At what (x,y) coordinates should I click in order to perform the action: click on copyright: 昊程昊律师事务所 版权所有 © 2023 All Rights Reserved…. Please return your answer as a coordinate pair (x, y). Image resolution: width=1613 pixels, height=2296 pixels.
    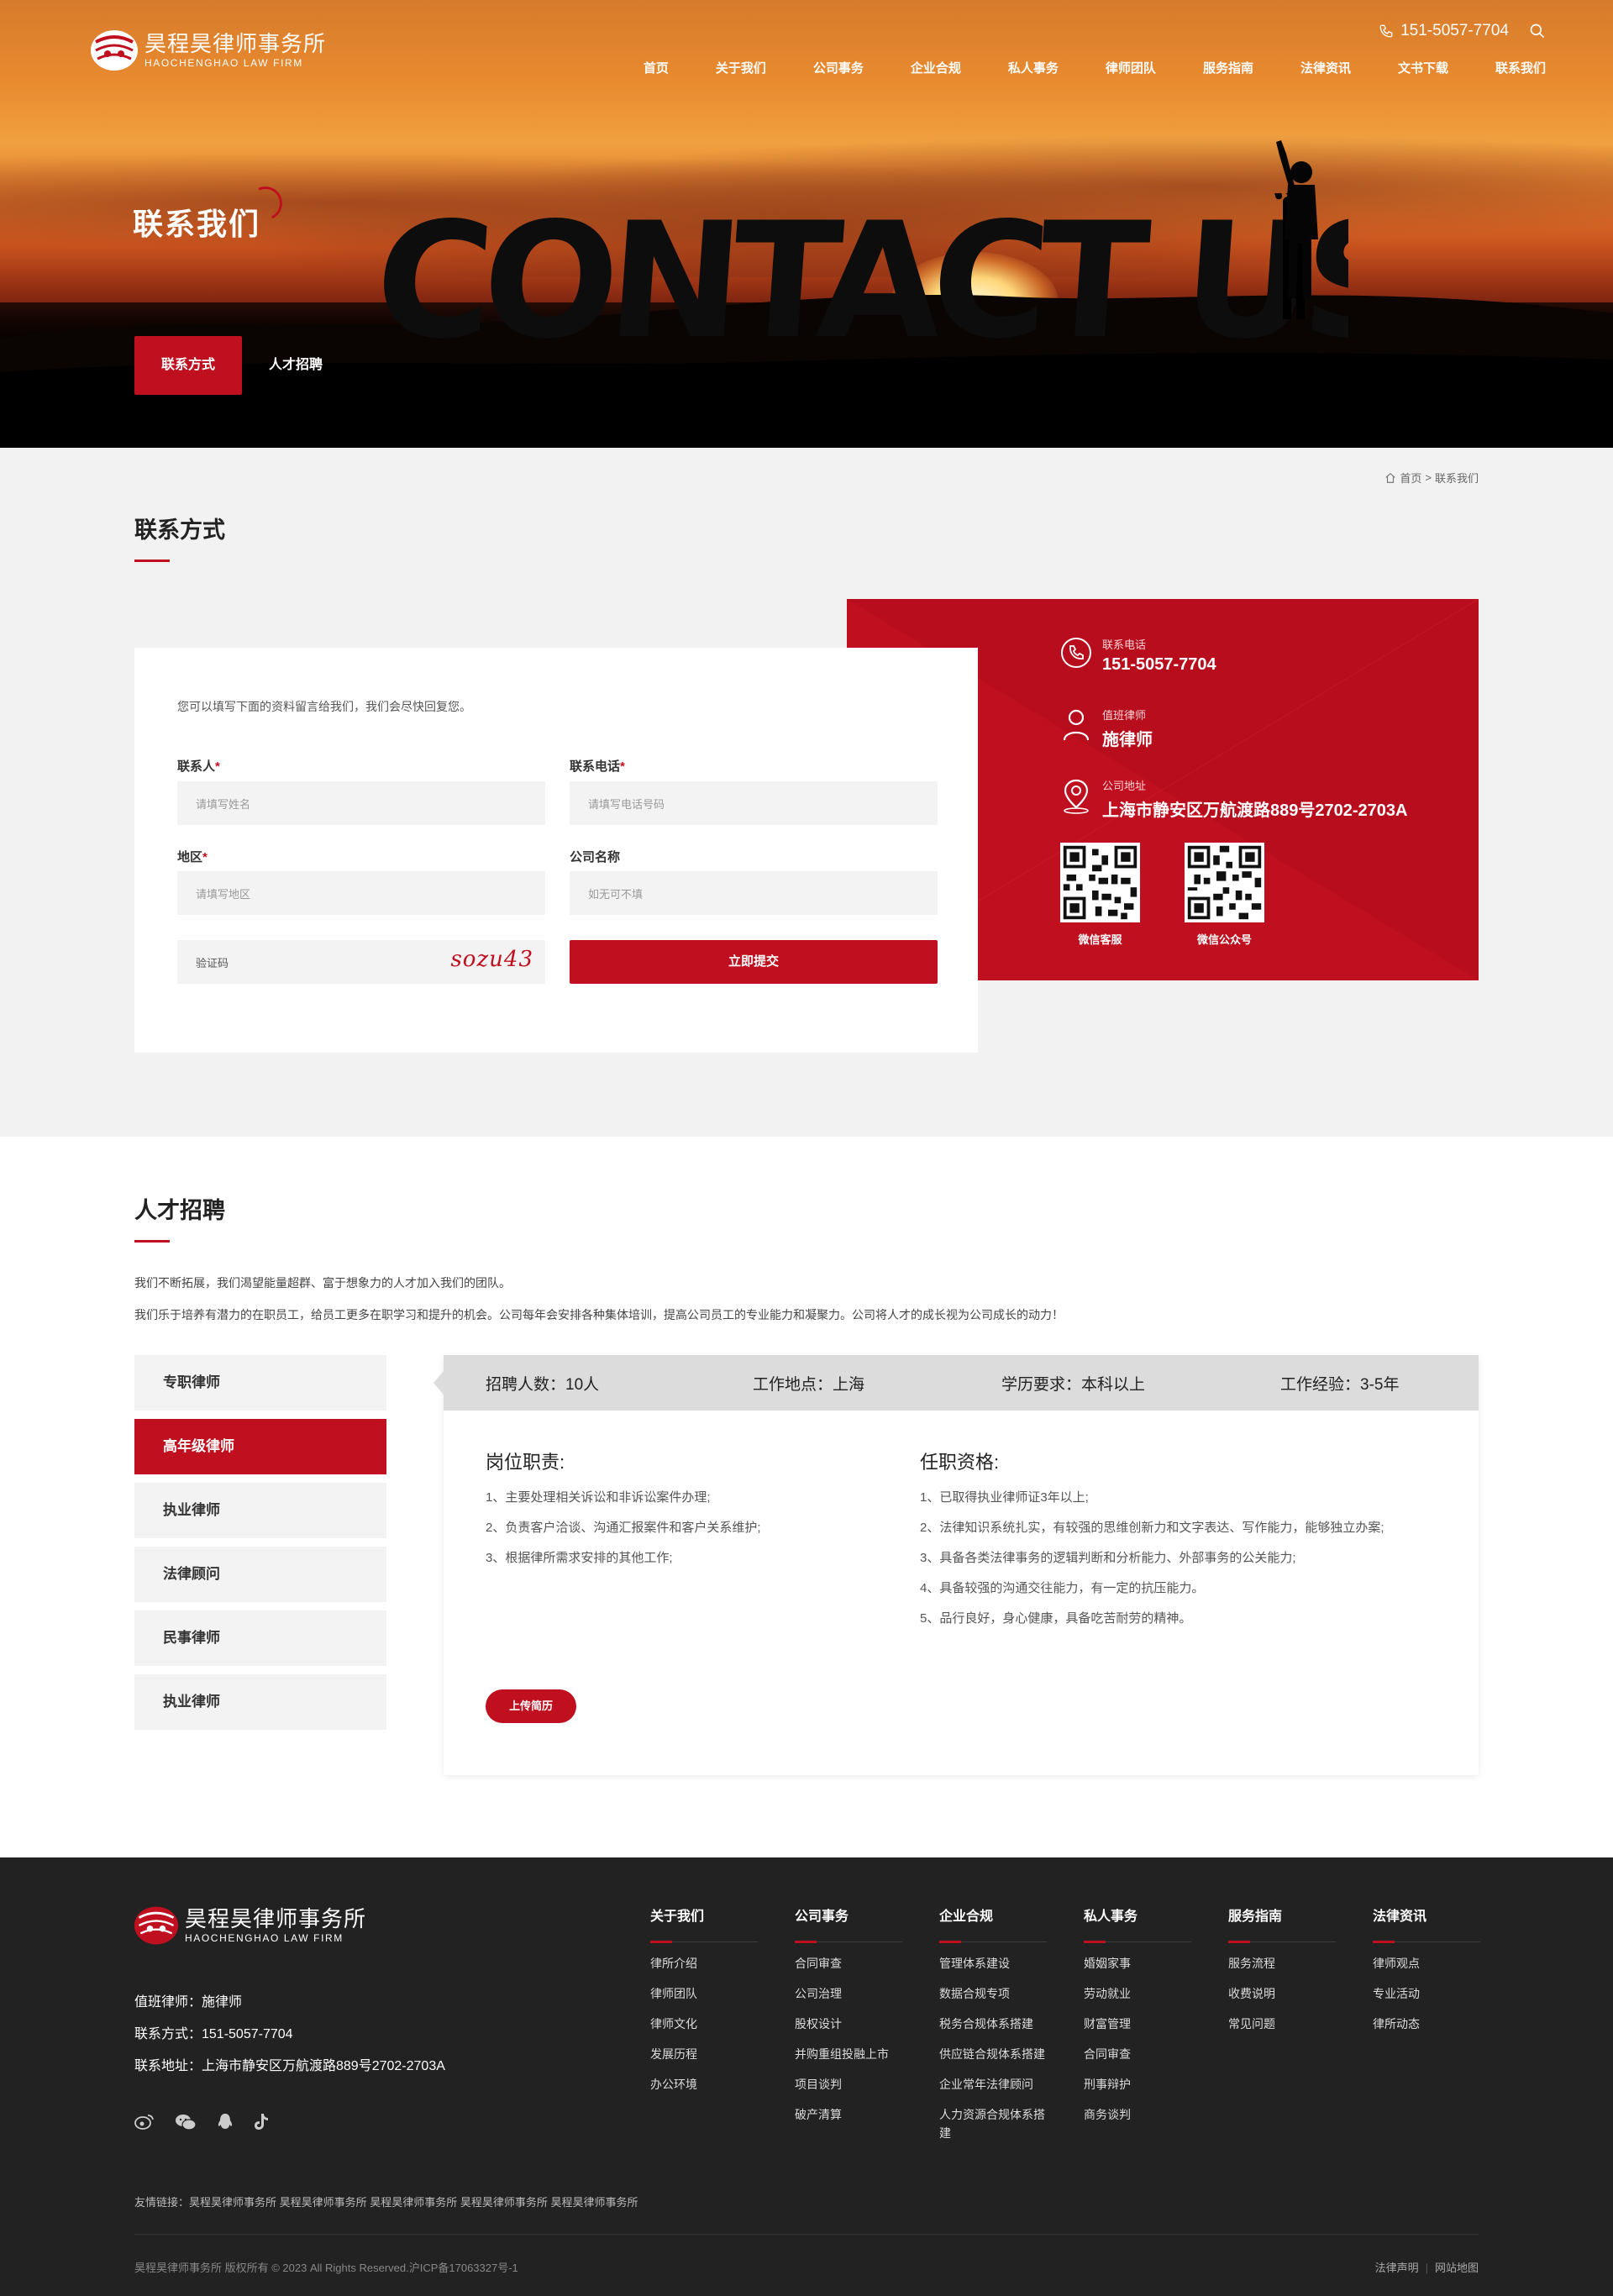
    Looking at the image, I should click on (326, 2268).